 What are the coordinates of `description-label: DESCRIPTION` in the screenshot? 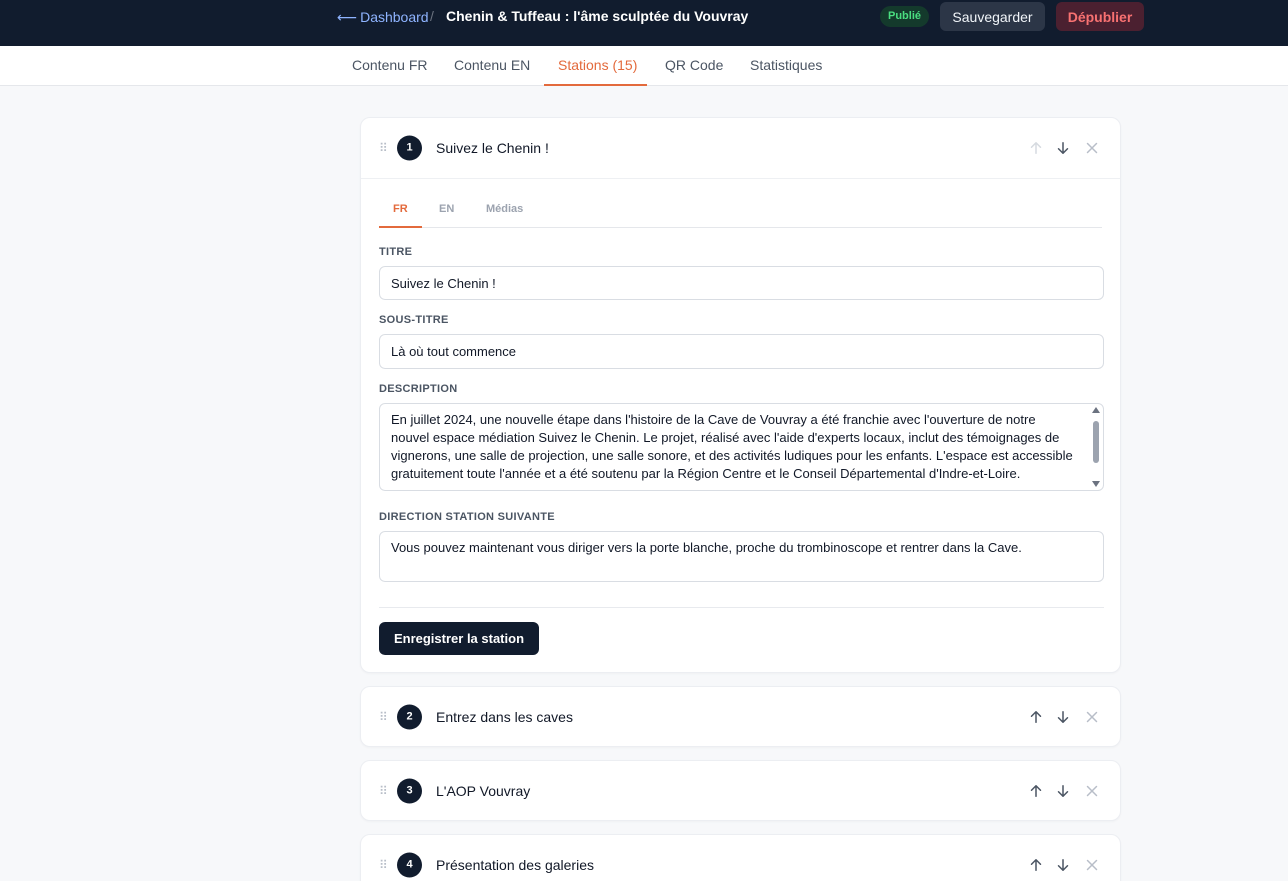 It's located at (418, 389).